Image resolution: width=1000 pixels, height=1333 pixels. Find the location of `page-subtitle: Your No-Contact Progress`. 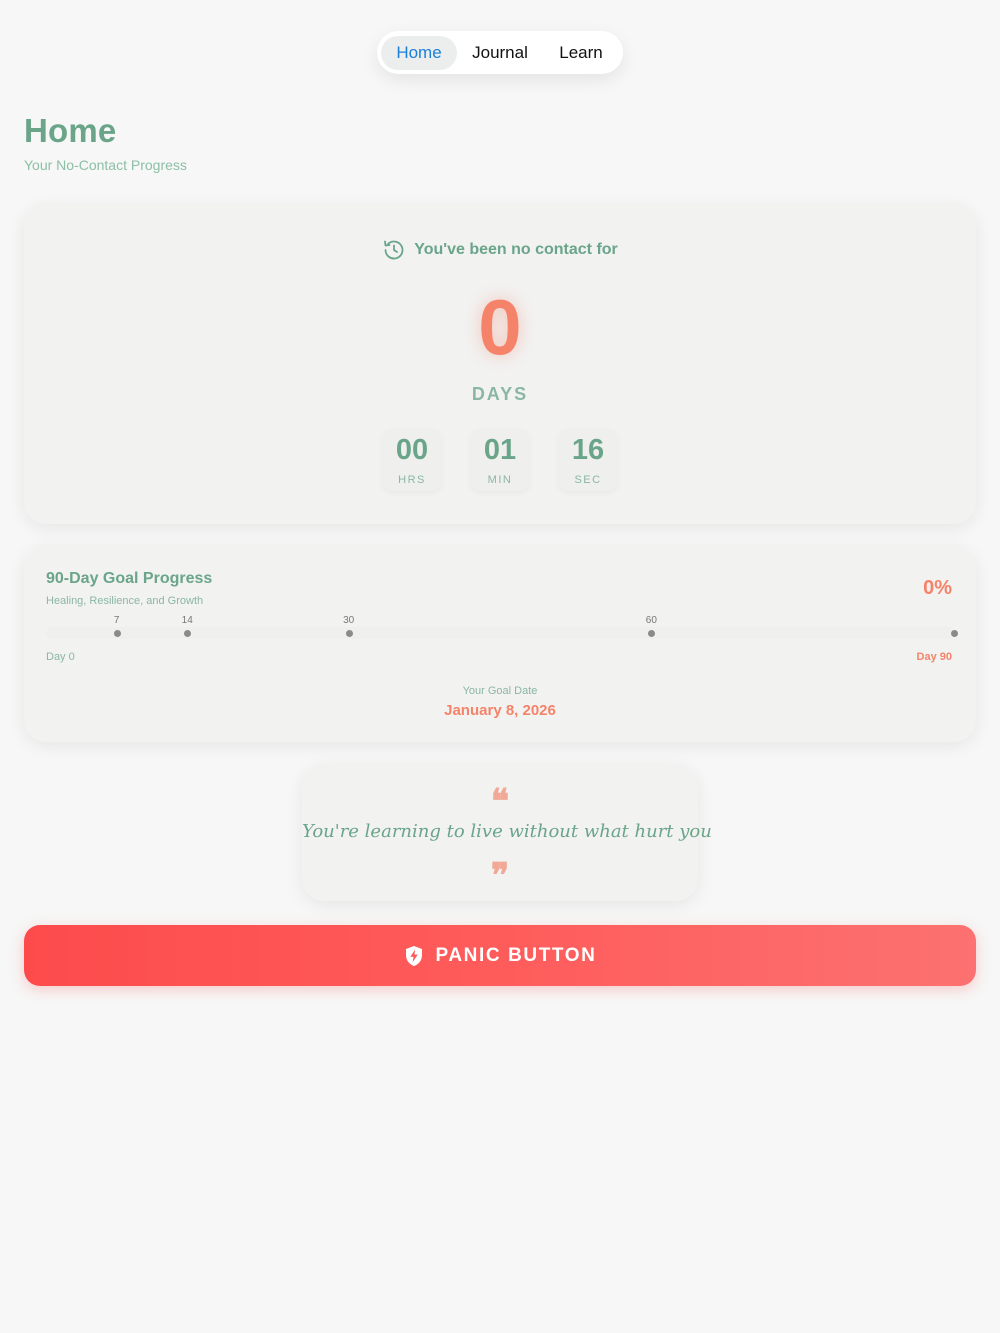

page-subtitle: Your No-Contact Progress is located at coordinates (105, 165).